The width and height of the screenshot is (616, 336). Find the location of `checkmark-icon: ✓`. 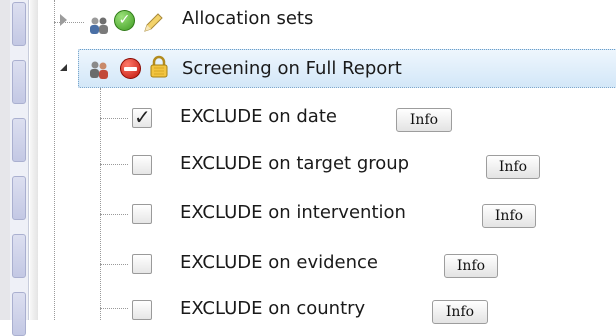

checkmark-icon: ✓ is located at coordinates (142, 117).